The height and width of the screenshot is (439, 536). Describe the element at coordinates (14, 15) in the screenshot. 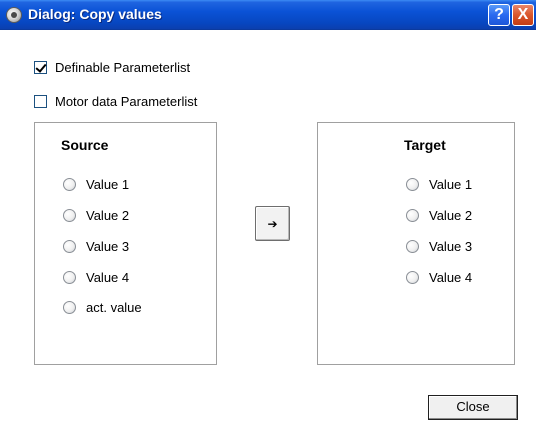

I see `app-icon` at that location.